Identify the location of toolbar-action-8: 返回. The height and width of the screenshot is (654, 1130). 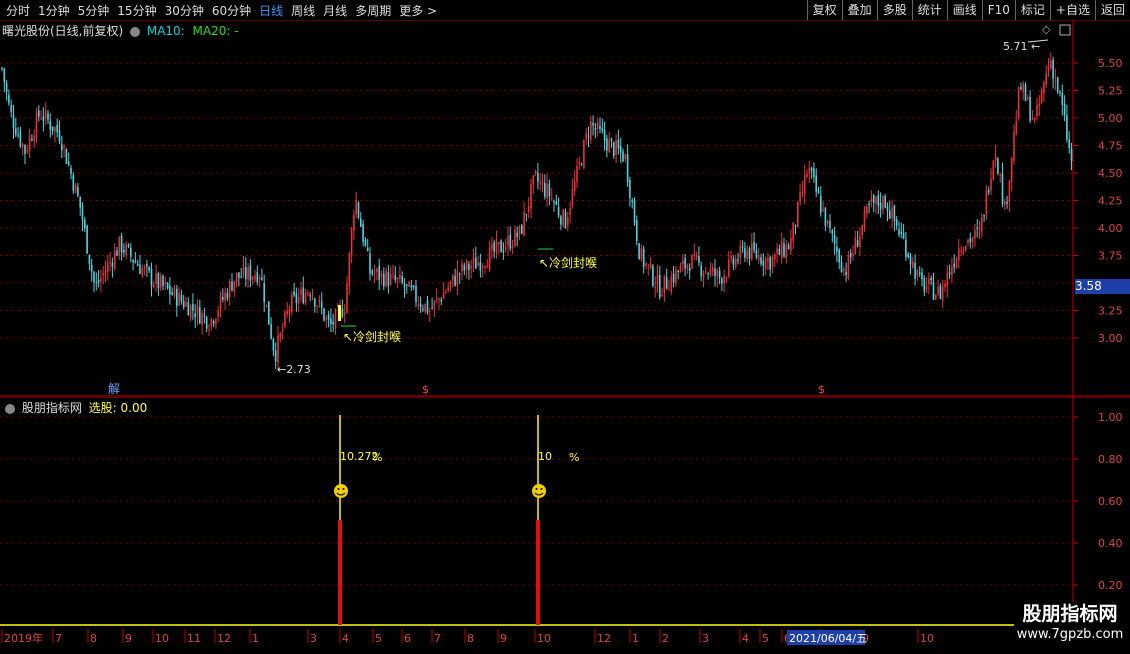
(1112, 10).